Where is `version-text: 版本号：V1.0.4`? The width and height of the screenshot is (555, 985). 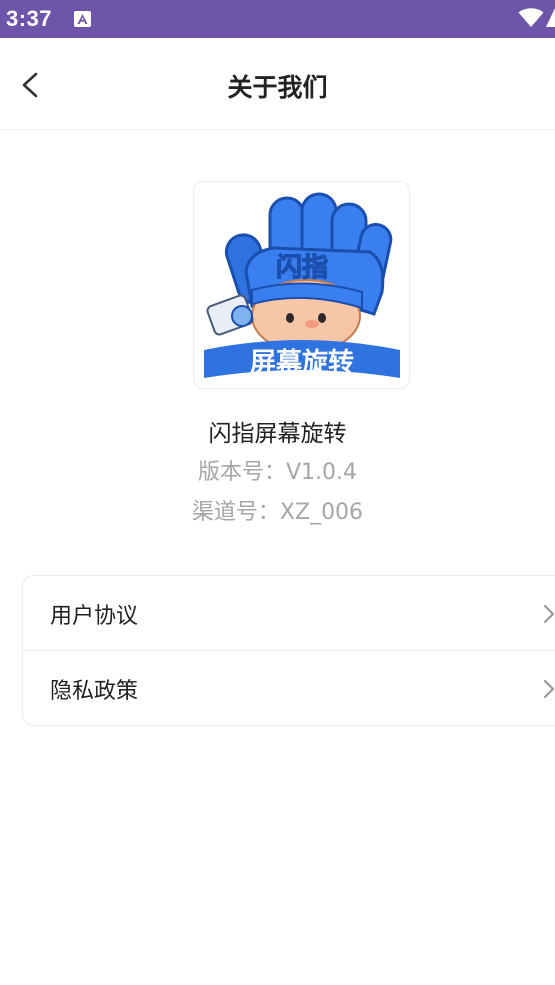 version-text: 版本号：V1.0.4 is located at coordinates (277, 472).